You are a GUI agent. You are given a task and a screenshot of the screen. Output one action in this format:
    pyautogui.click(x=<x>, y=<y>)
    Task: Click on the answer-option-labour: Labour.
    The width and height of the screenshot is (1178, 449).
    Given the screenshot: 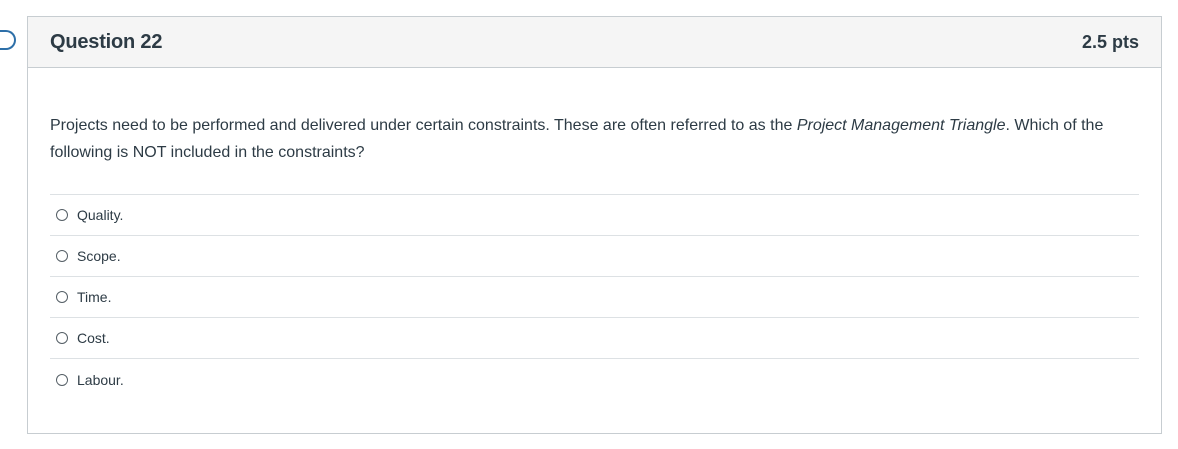 What is the action you would take?
    pyautogui.click(x=594, y=379)
    